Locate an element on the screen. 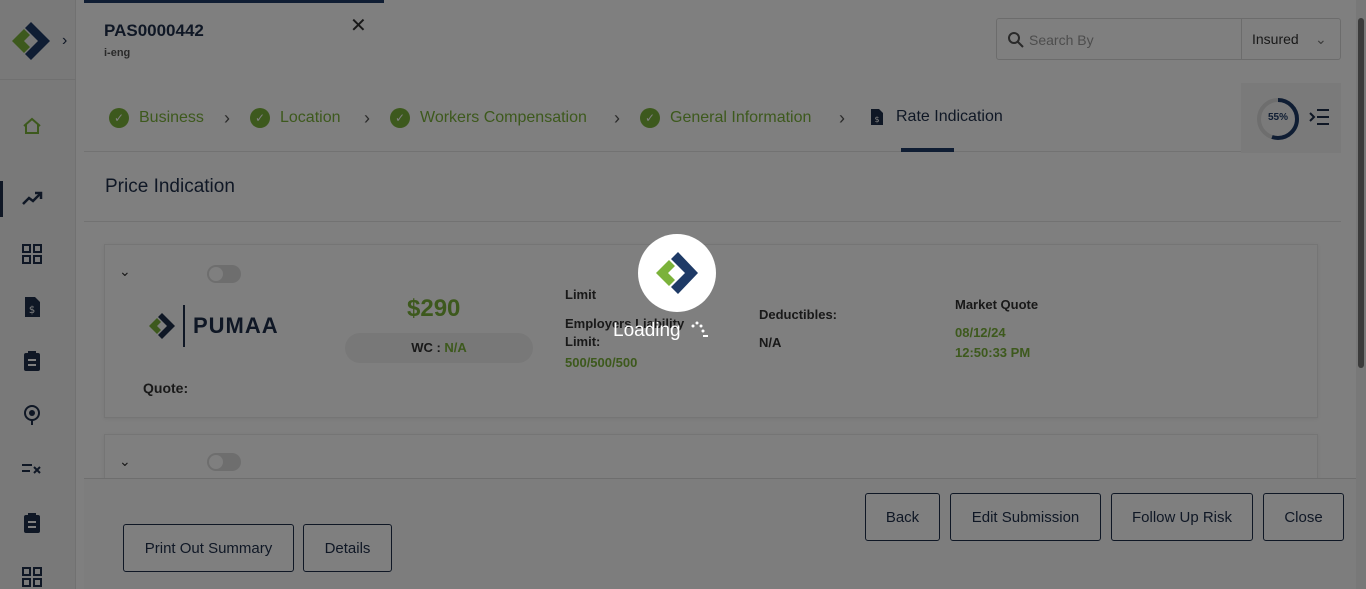 The height and width of the screenshot is (589, 1366). loader-badge is located at coordinates (677, 273).